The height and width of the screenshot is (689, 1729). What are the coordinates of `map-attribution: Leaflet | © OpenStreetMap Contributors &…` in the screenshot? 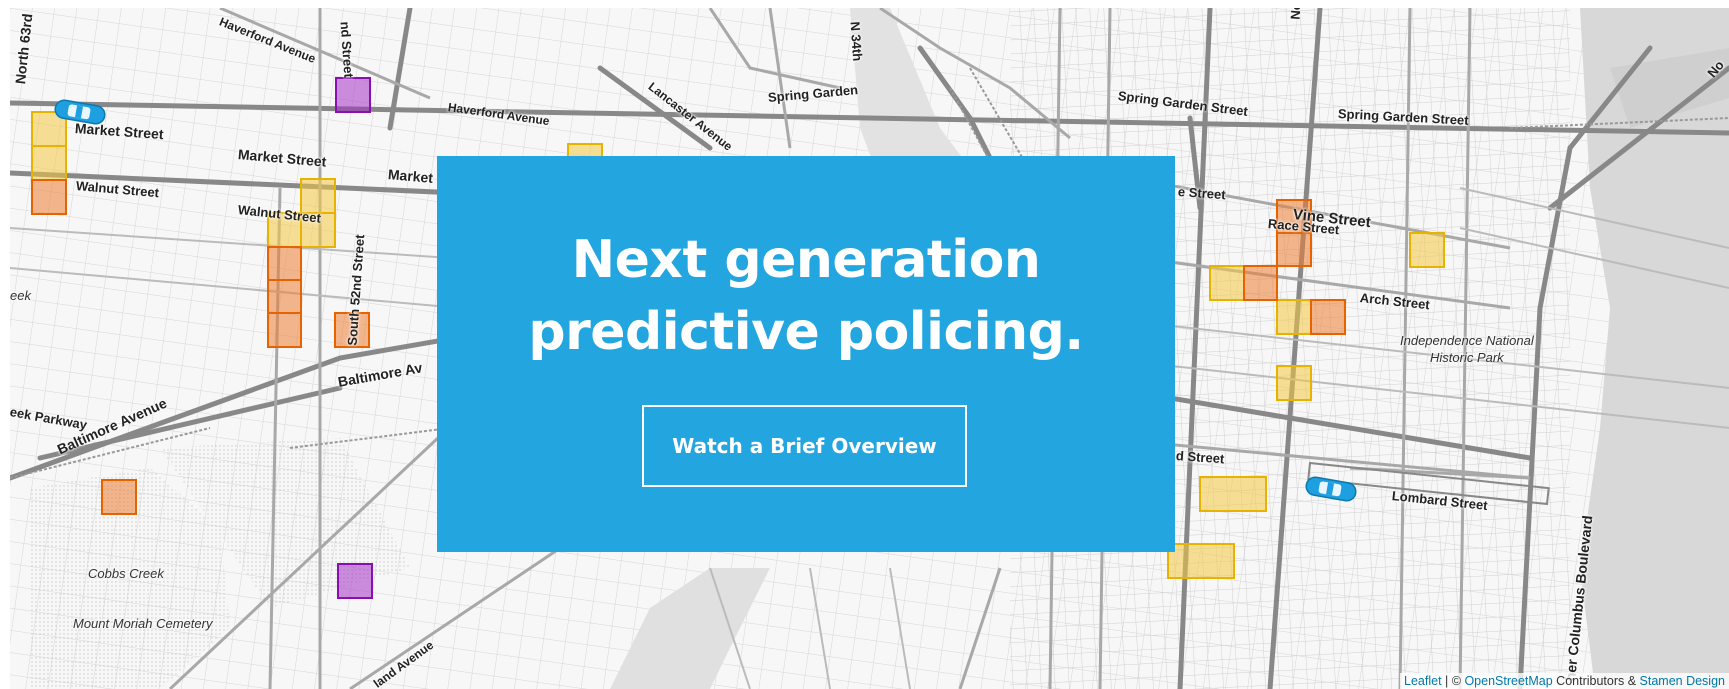 It's located at (1564, 681).